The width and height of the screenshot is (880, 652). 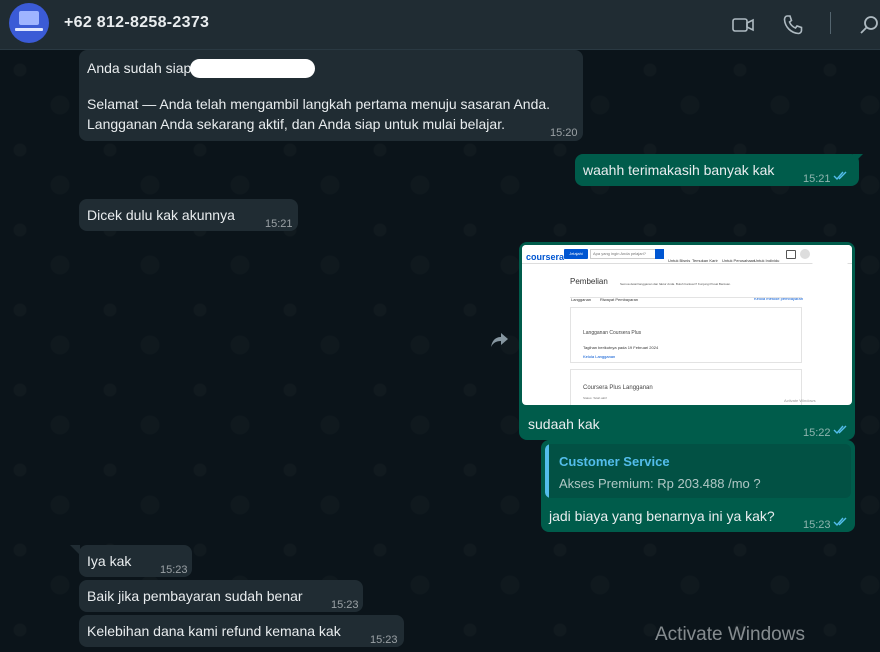 What do you see at coordinates (793, 25) in the screenshot?
I see `voice-call-icon` at bounding box center [793, 25].